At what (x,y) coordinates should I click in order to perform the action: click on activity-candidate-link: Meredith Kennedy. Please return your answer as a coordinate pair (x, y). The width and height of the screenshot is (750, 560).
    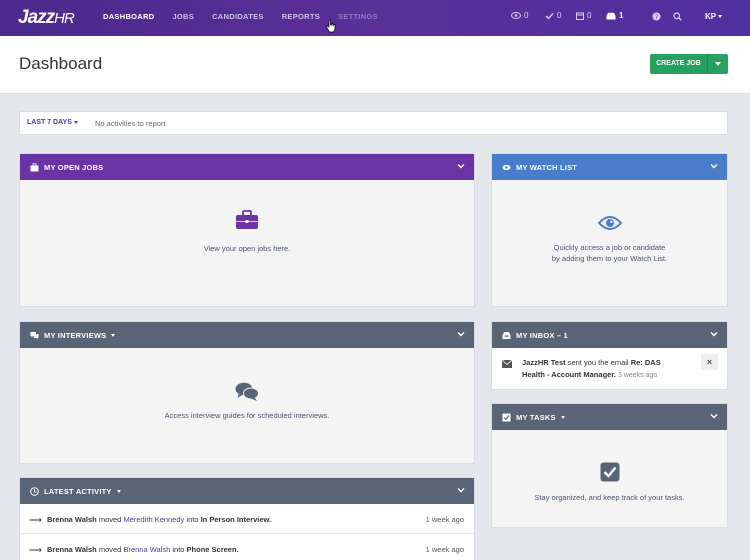
    Looking at the image, I should click on (153, 519).